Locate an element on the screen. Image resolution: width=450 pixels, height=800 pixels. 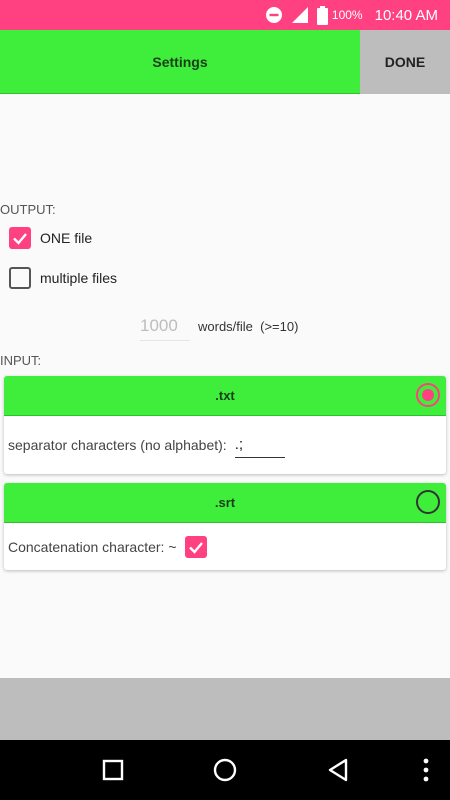
home-icon is located at coordinates (225, 770).